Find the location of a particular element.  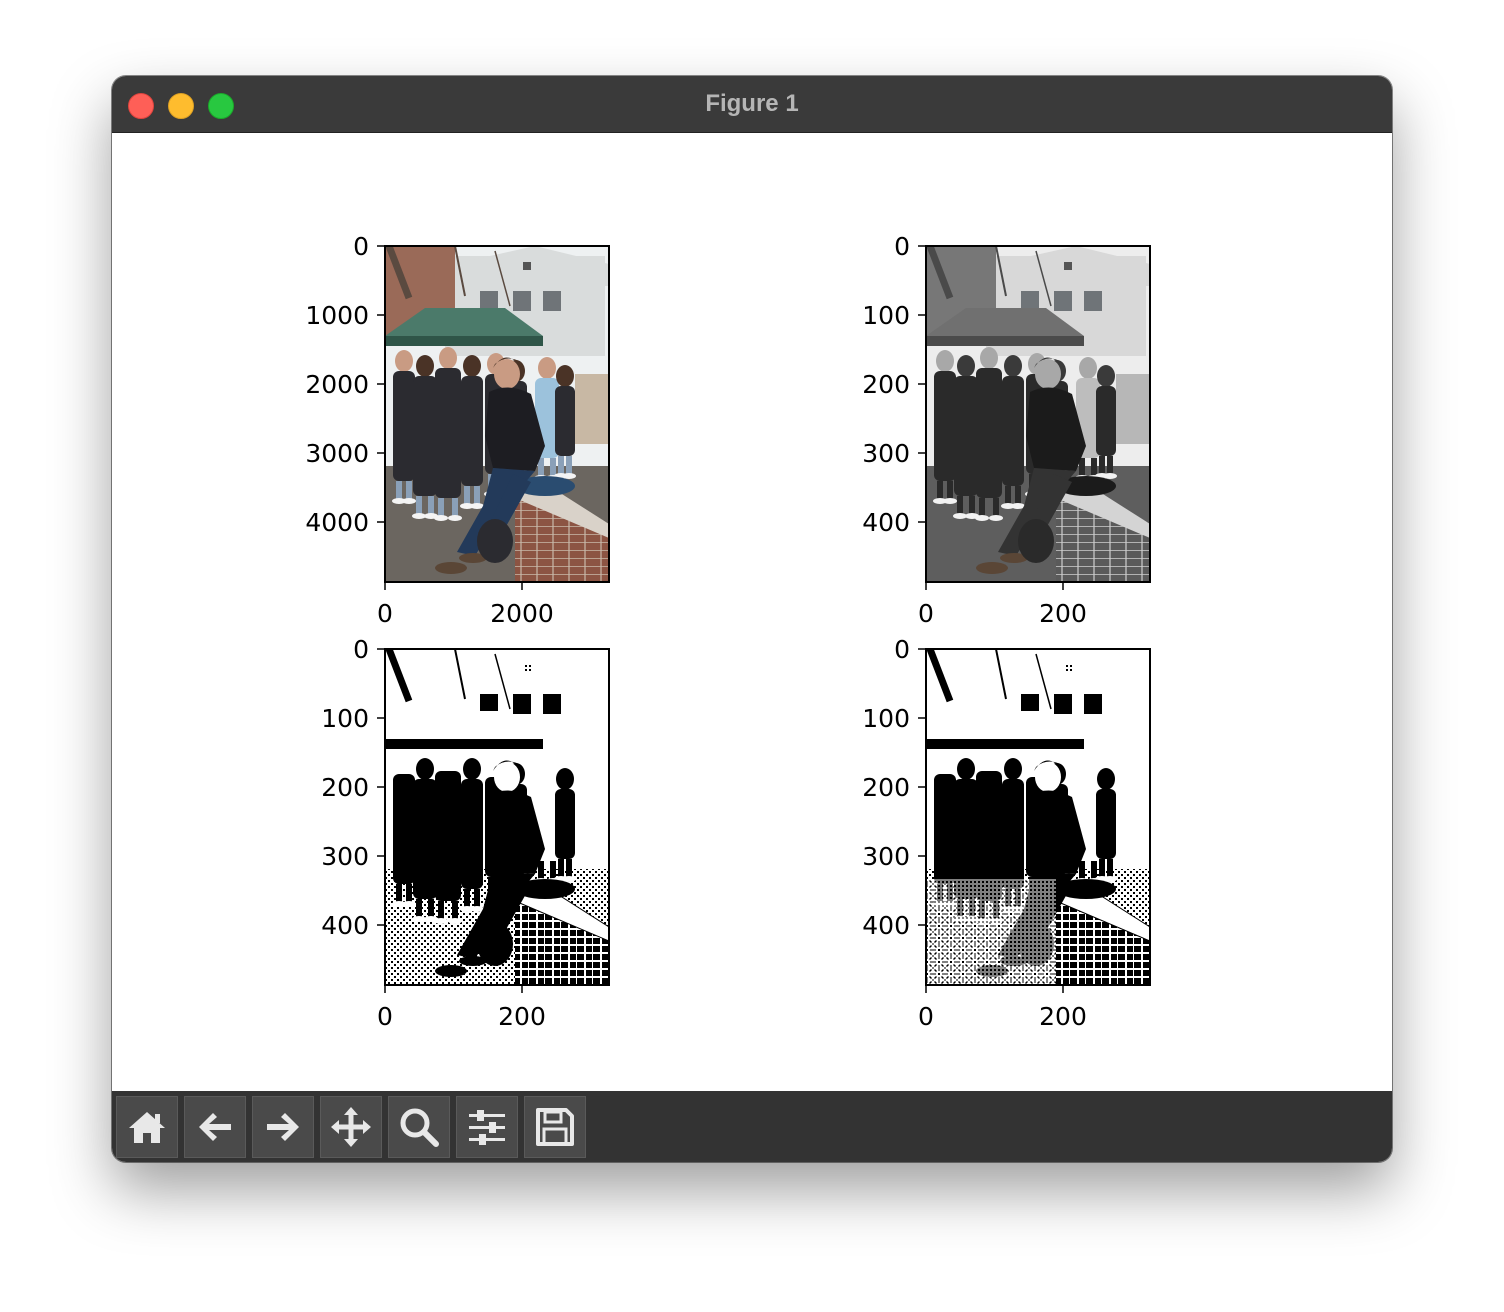

y-tick-label: 3000 is located at coordinates (337, 453).